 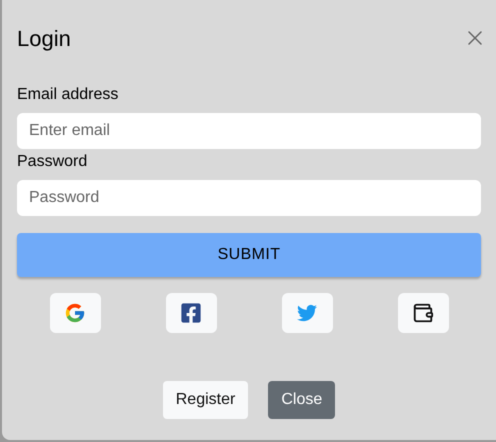 What do you see at coordinates (52, 162) in the screenshot?
I see `field-label: Password` at bounding box center [52, 162].